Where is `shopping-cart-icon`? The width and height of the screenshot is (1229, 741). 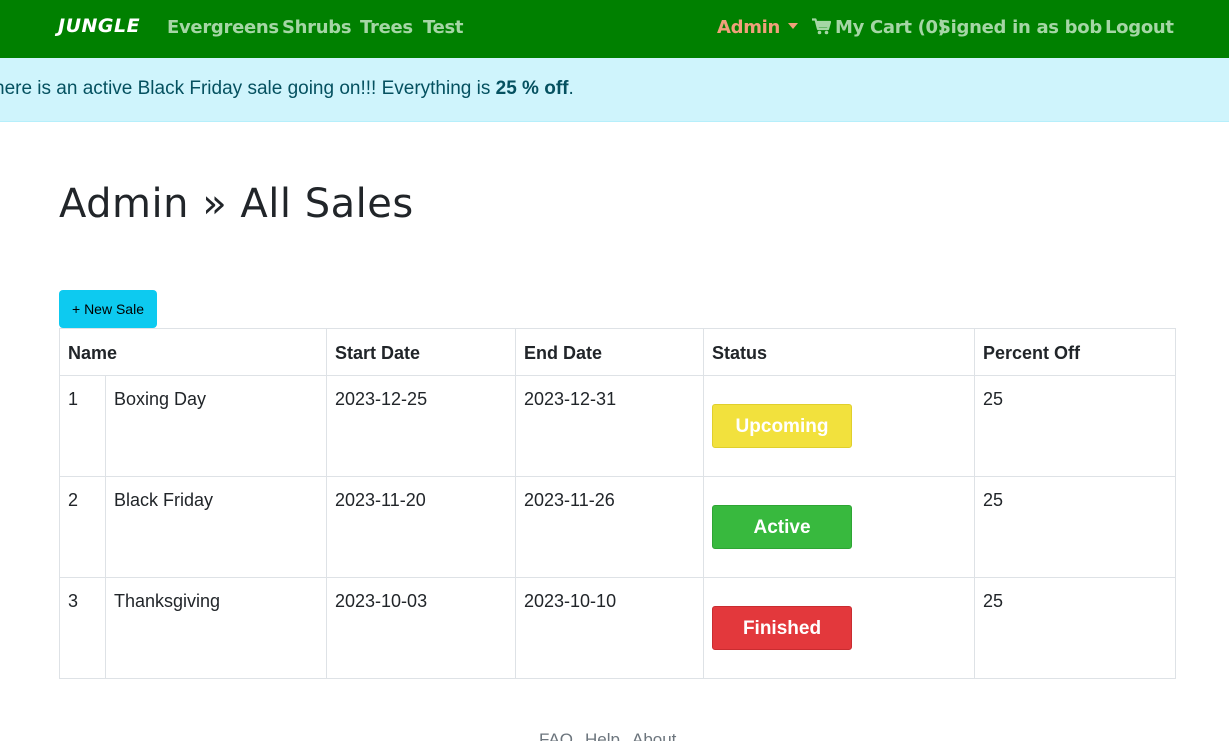 shopping-cart-icon is located at coordinates (821, 26).